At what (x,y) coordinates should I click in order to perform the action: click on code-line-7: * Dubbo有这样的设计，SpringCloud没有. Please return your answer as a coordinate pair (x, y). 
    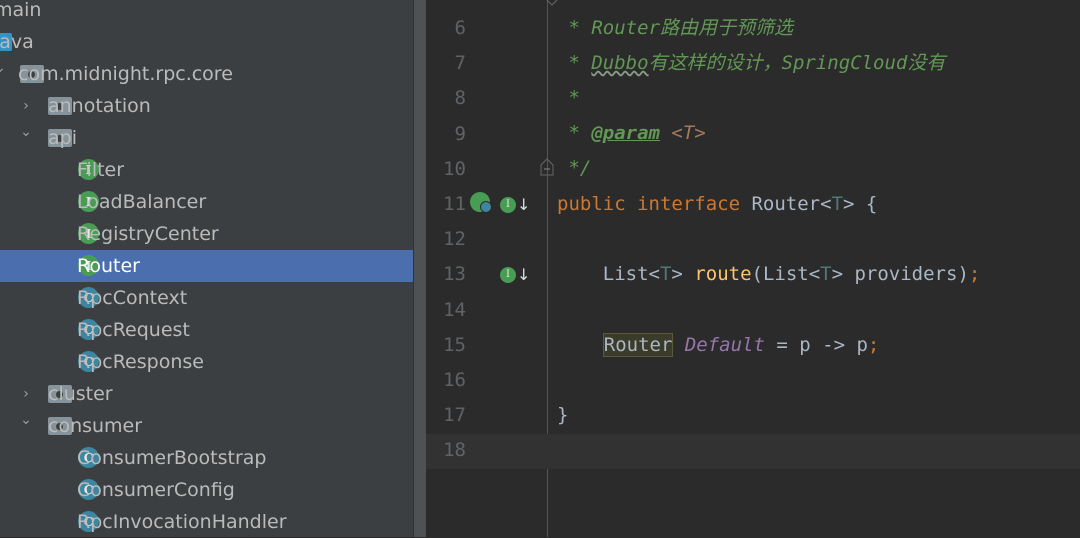
    Looking at the image, I should click on (751, 63).